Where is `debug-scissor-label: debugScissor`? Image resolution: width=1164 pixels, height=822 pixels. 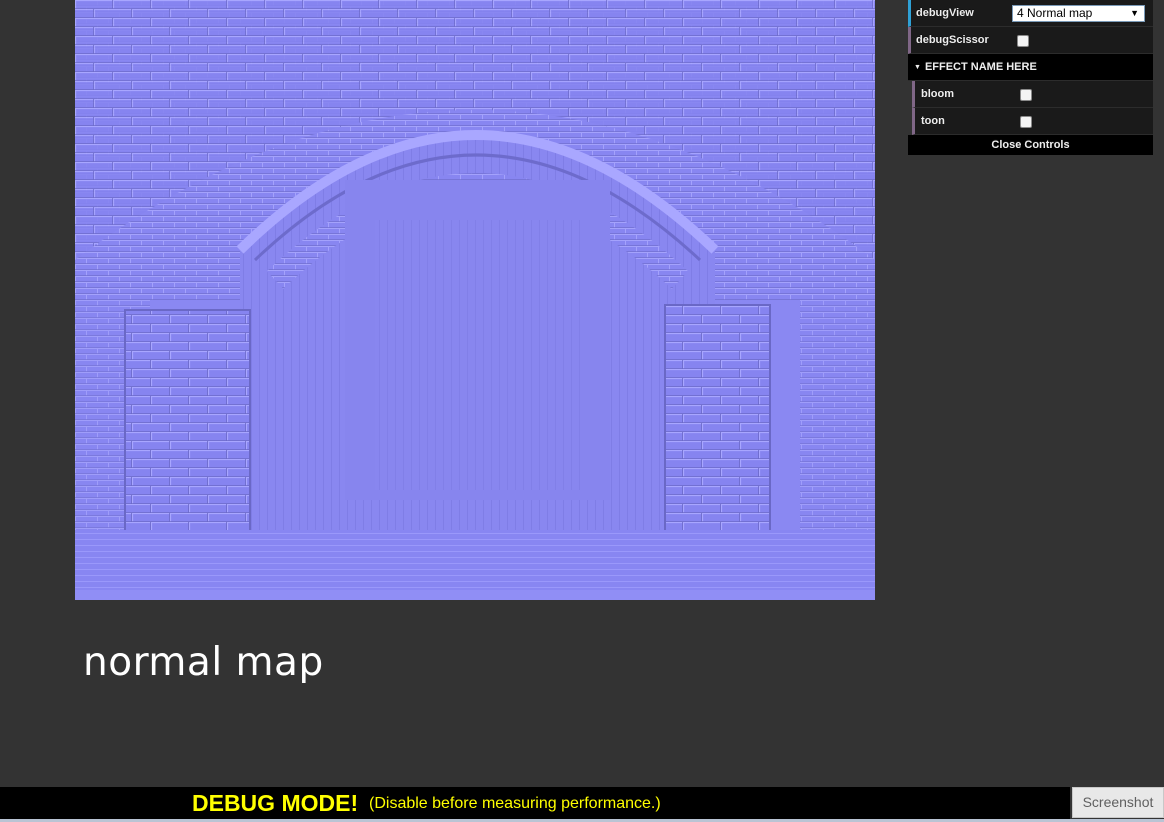
debug-scissor-label: debugScissor is located at coordinates (952, 40).